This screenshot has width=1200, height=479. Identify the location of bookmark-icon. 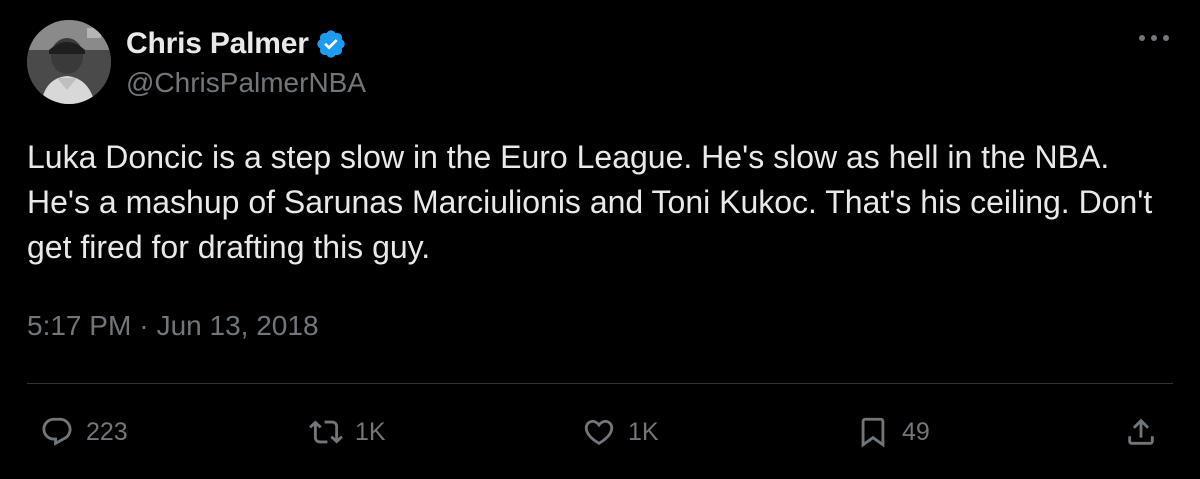
(873, 432).